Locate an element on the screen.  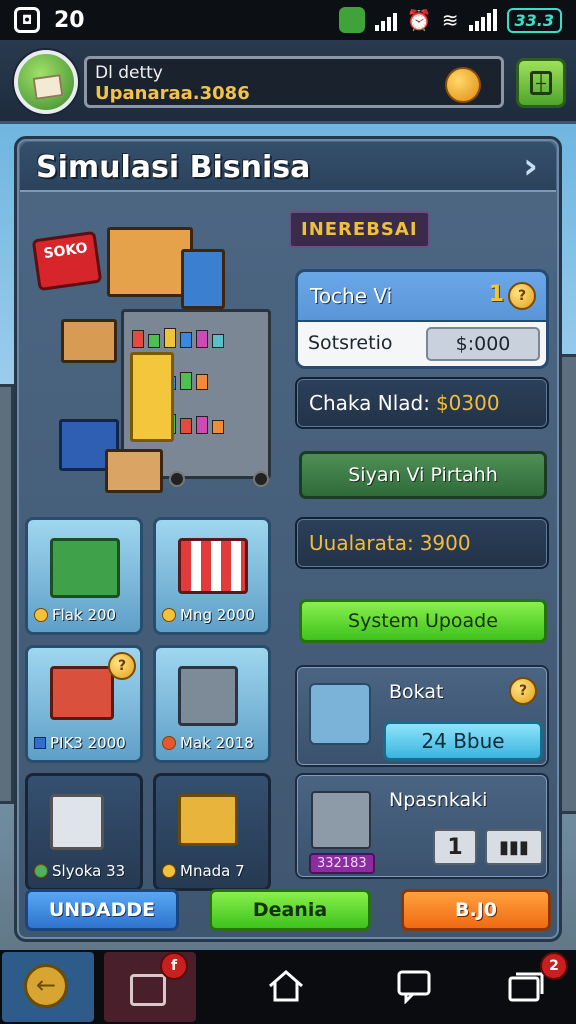
chaka-value: $0300 is located at coordinates (467, 403).